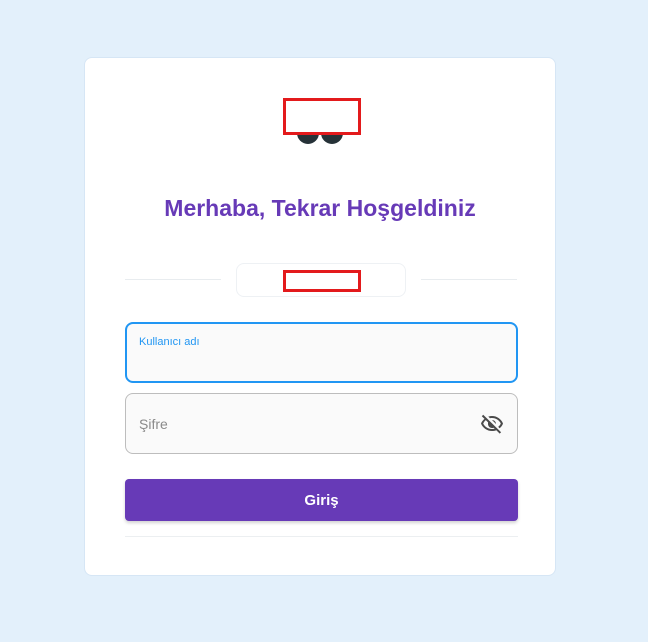  Describe the element at coordinates (153, 424) in the screenshot. I see `password-placeholder: Şifre` at that location.